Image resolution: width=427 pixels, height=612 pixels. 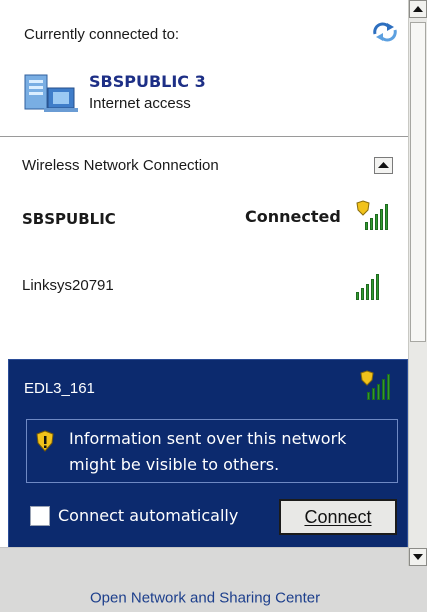 What do you see at coordinates (418, 557) in the screenshot?
I see `scroll-down-button` at bounding box center [418, 557].